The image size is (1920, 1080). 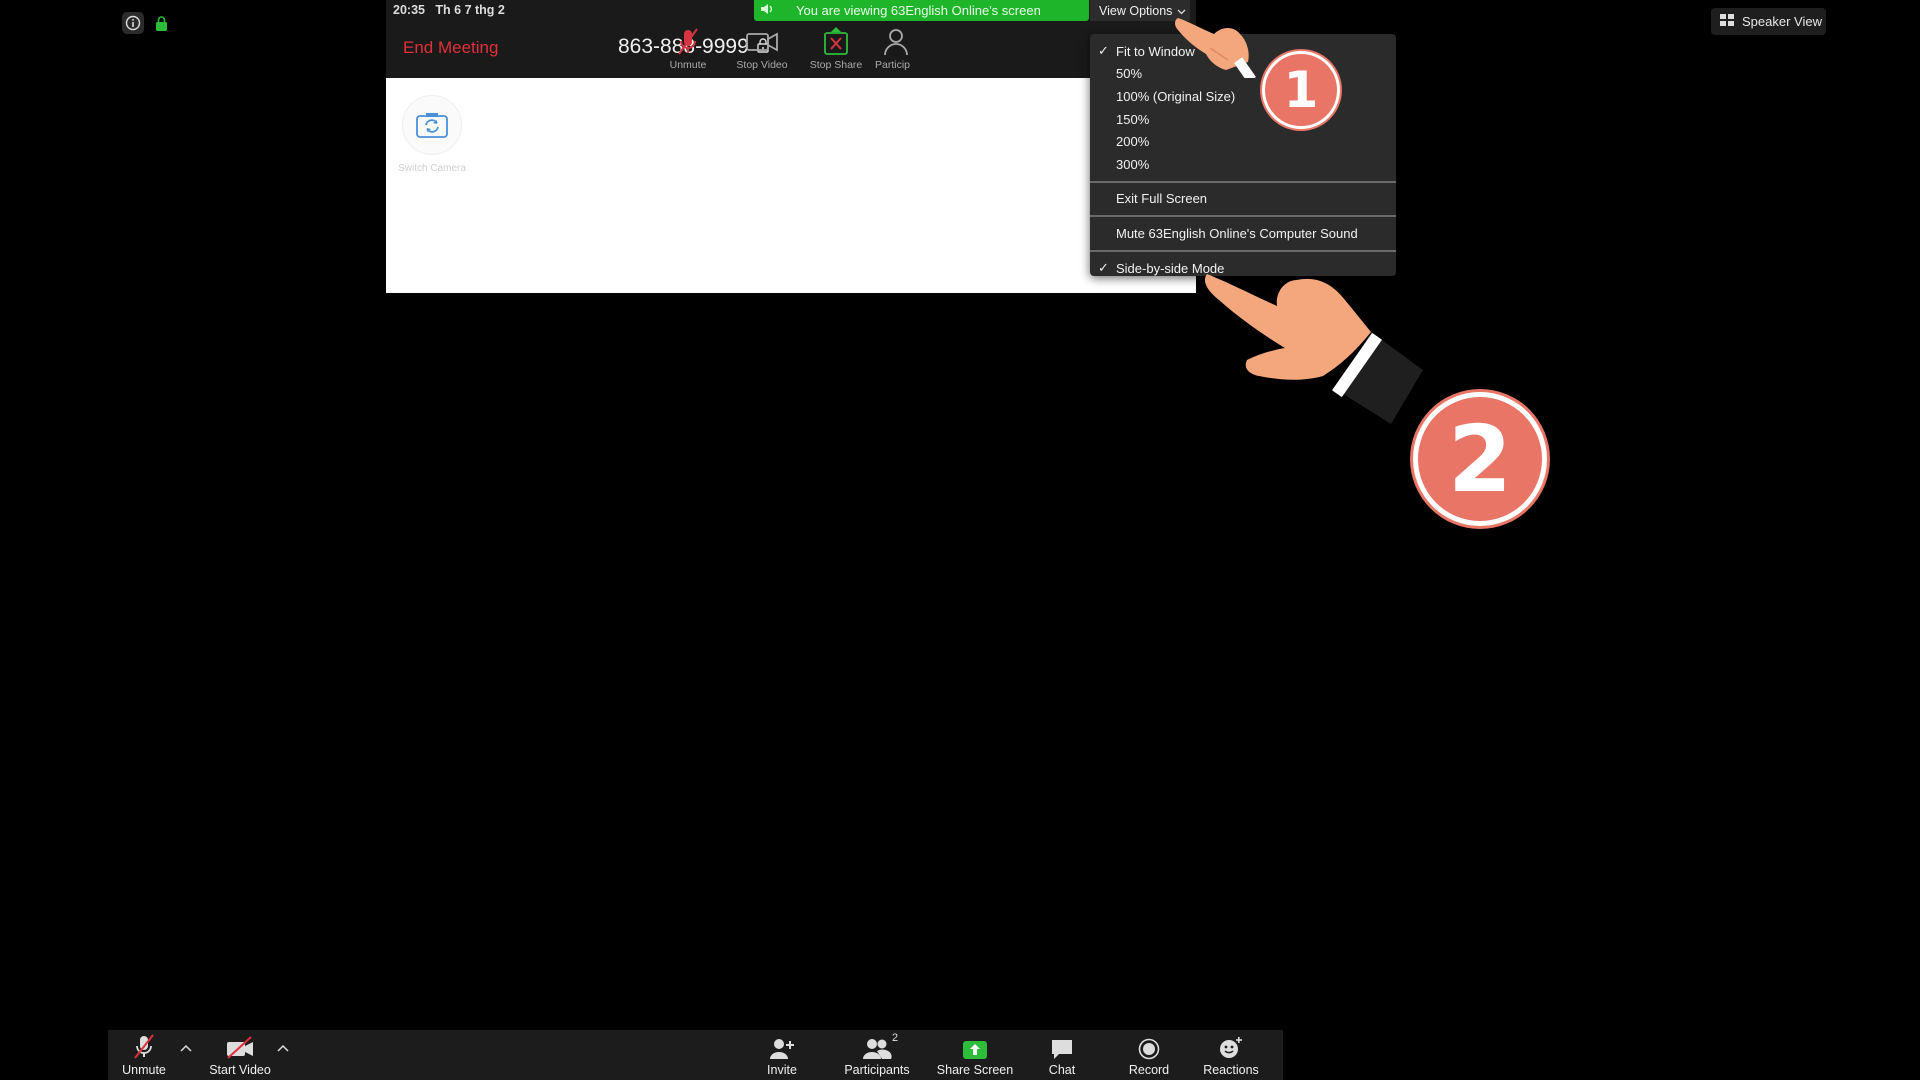 I want to click on ipad-stop-share-button: Stop Share, so click(x=836, y=49).